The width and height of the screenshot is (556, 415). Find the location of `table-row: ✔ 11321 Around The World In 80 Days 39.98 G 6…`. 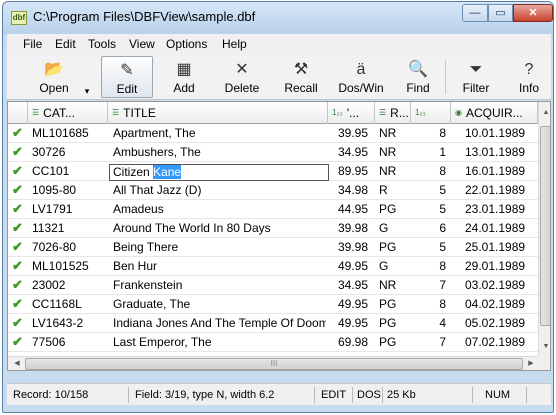

table-row: ✔ 11321 Around The World In 80 Days 39.98 G 6… is located at coordinates (273, 228).